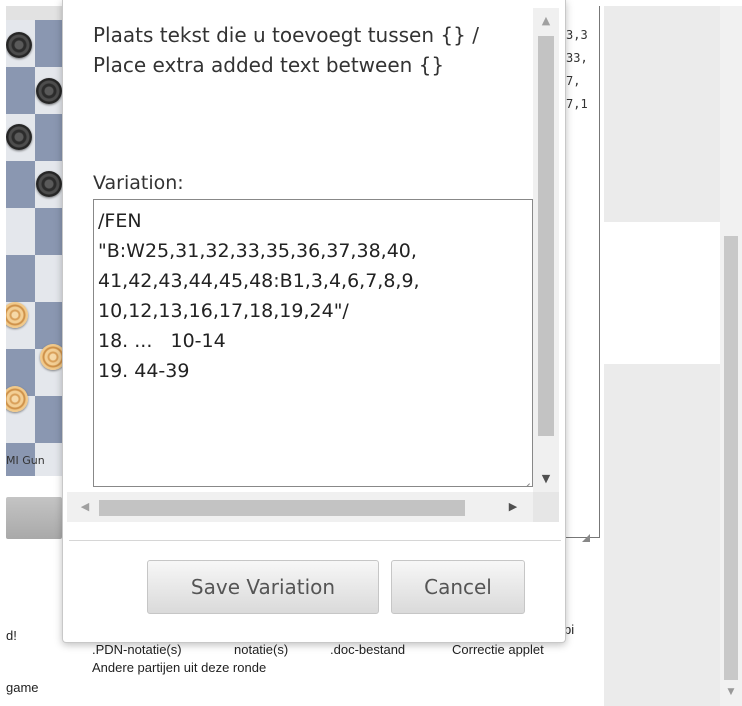 The height and width of the screenshot is (706, 742). What do you see at coordinates (577, 70) in the screenshot?
I see `moves-list-text: 3,3 33, 7, 7,1` at bounding box center [577, 70].